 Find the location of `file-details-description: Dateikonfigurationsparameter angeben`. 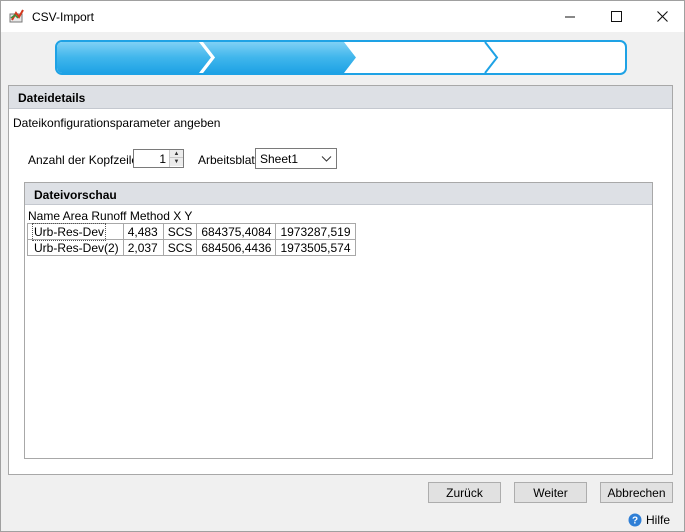

file-details-description: Dateikonfigurationsparameter angeben is located at coordinates (117, 123).